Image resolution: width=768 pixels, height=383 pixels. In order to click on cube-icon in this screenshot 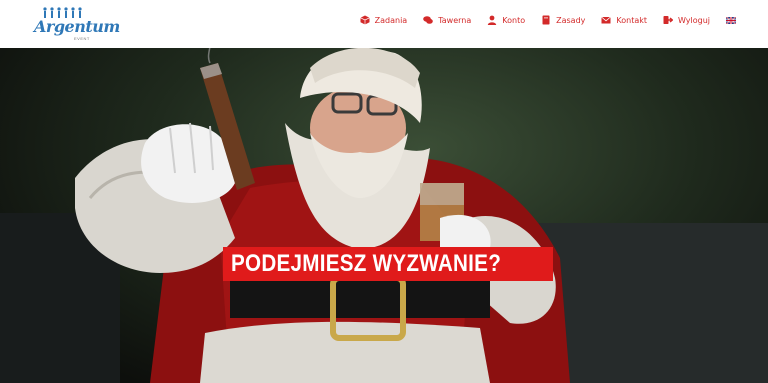, I will do `click(364, 20)`.